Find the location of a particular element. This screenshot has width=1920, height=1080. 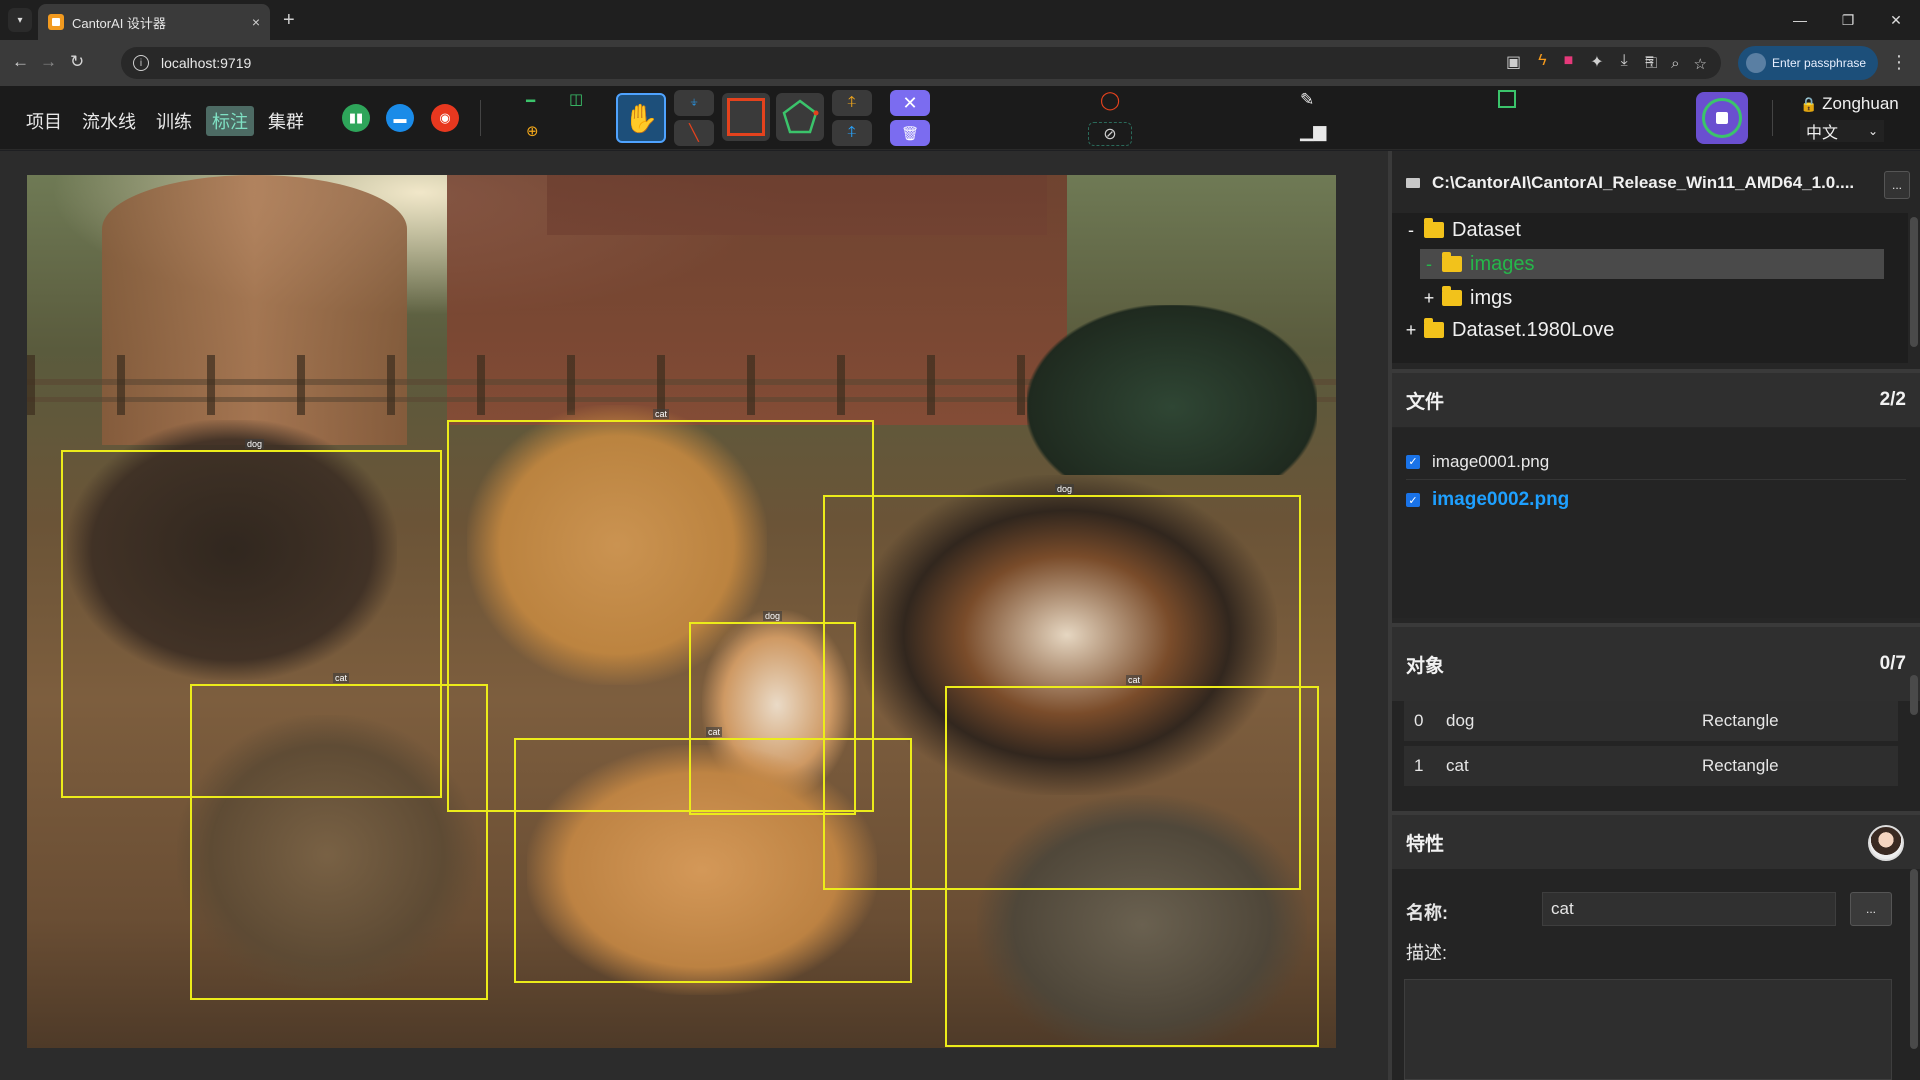

bolt-extension-icon: ϟ is located at coordinates (1542, 62).